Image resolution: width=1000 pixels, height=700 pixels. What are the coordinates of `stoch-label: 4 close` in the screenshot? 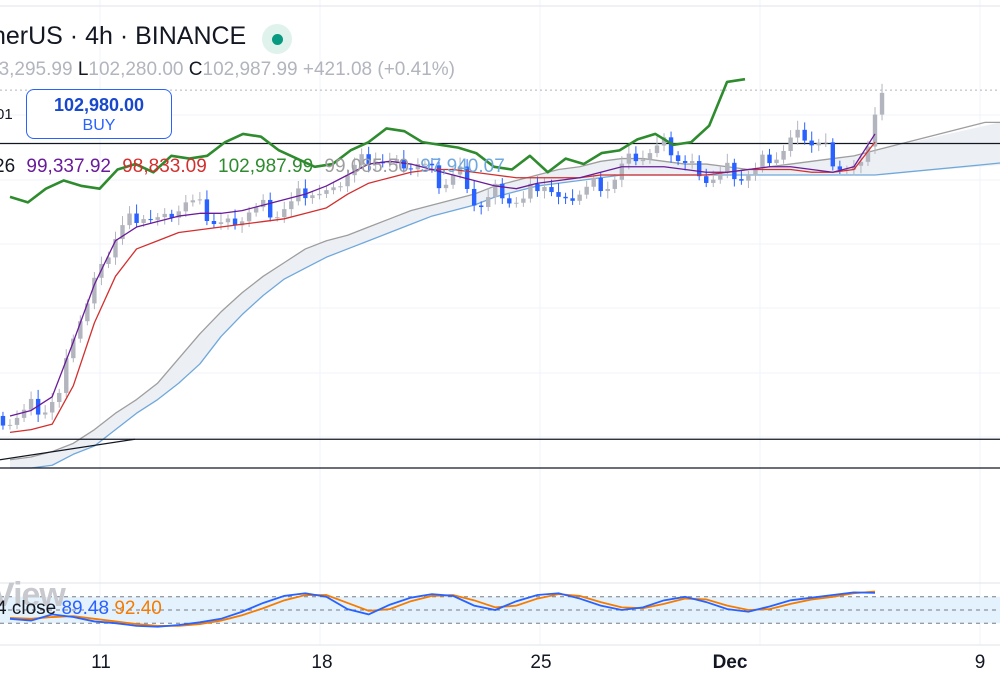 It's located at (28, 608).